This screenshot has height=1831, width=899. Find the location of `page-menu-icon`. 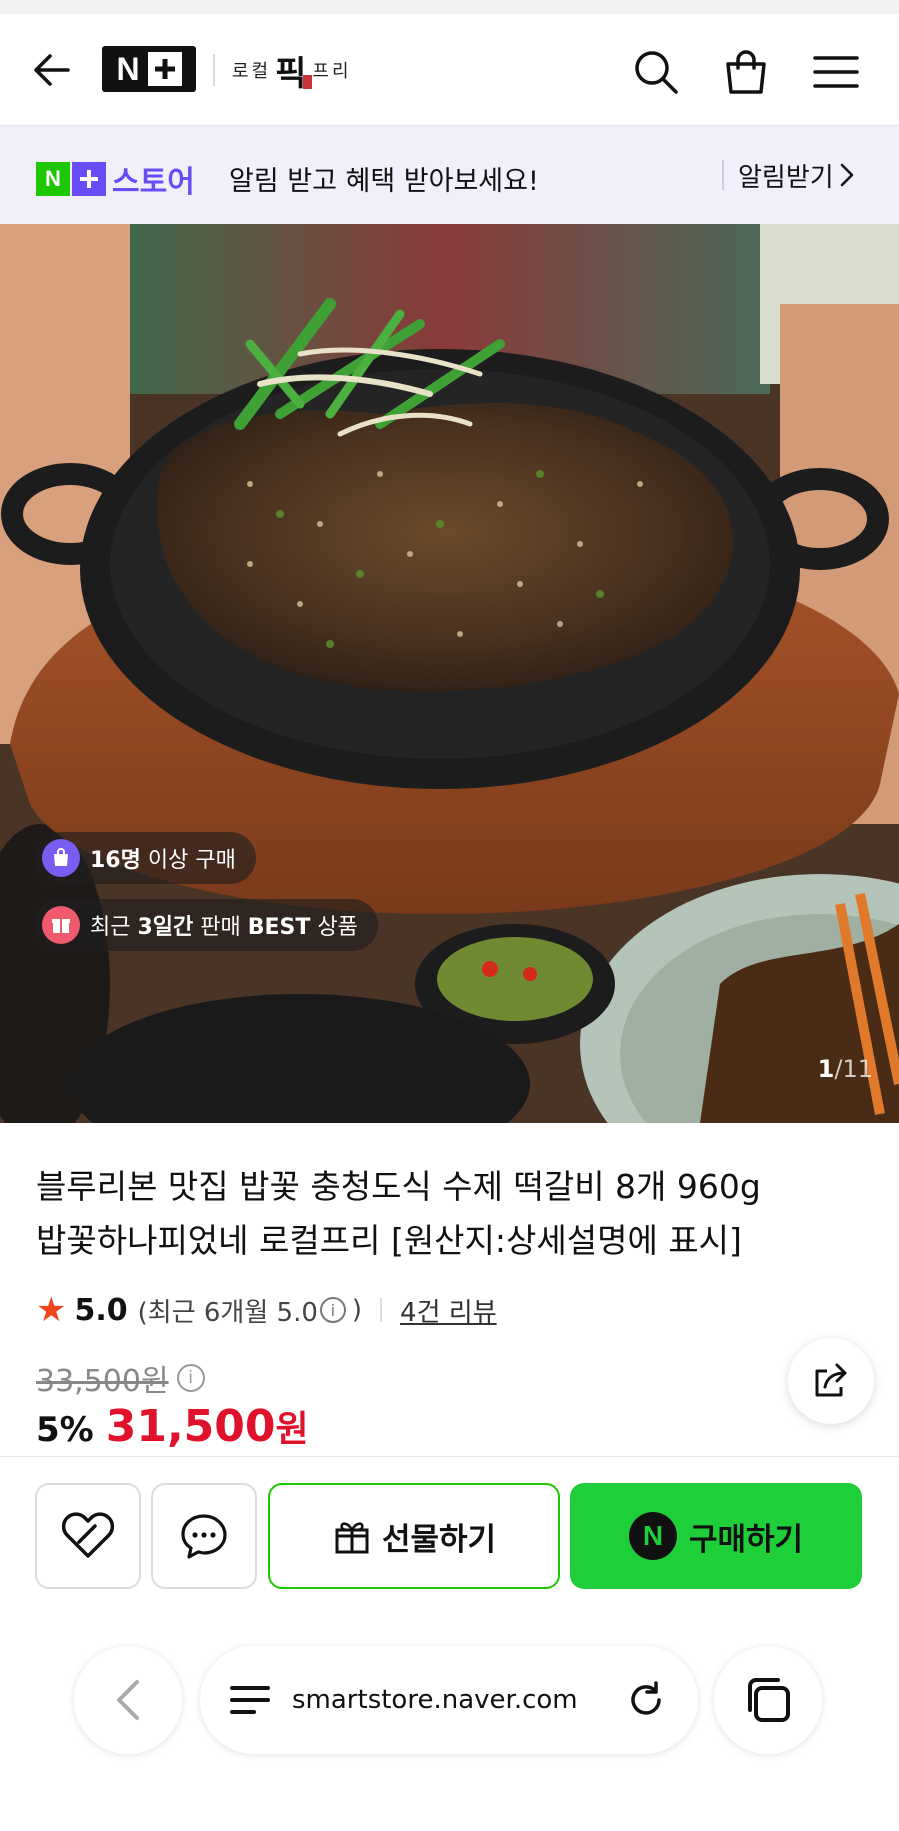

page-menu-icon is located at coordinates (250, 1700).